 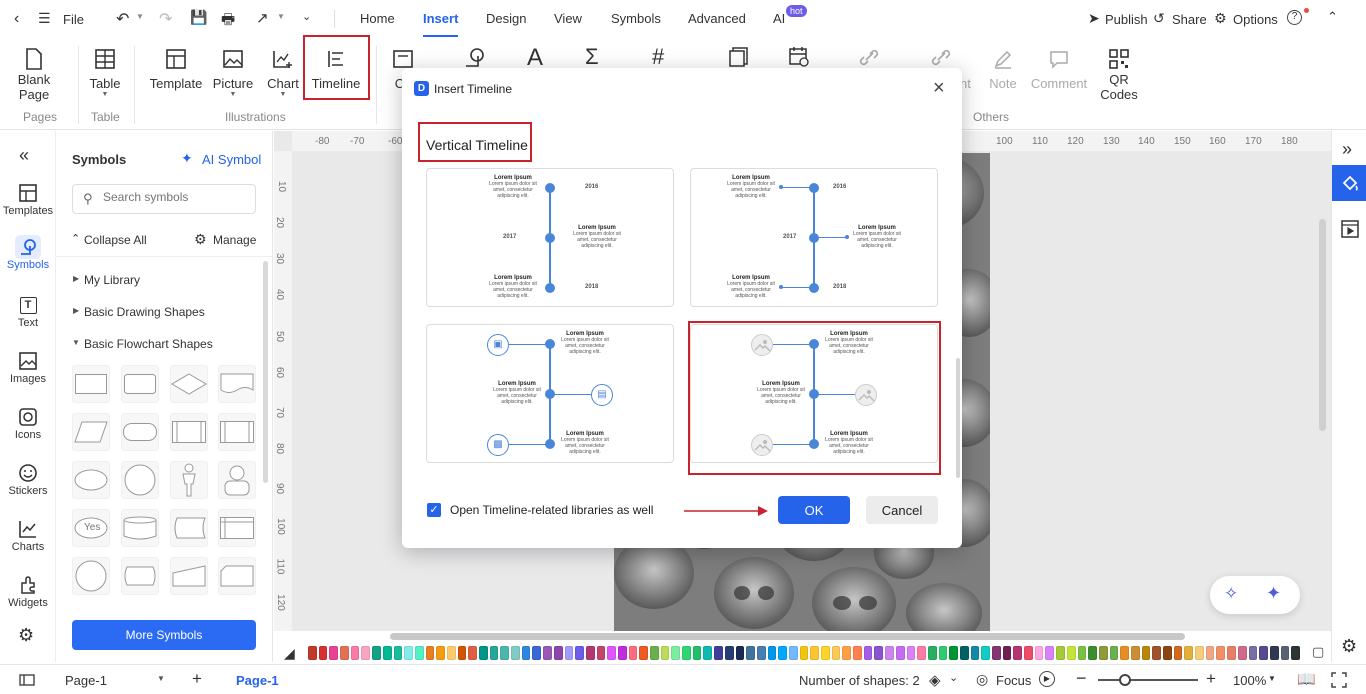 What do you see at coordinates (237, 384) in the screenshot?
I see `document-shape` at bounding box center [237, 384].